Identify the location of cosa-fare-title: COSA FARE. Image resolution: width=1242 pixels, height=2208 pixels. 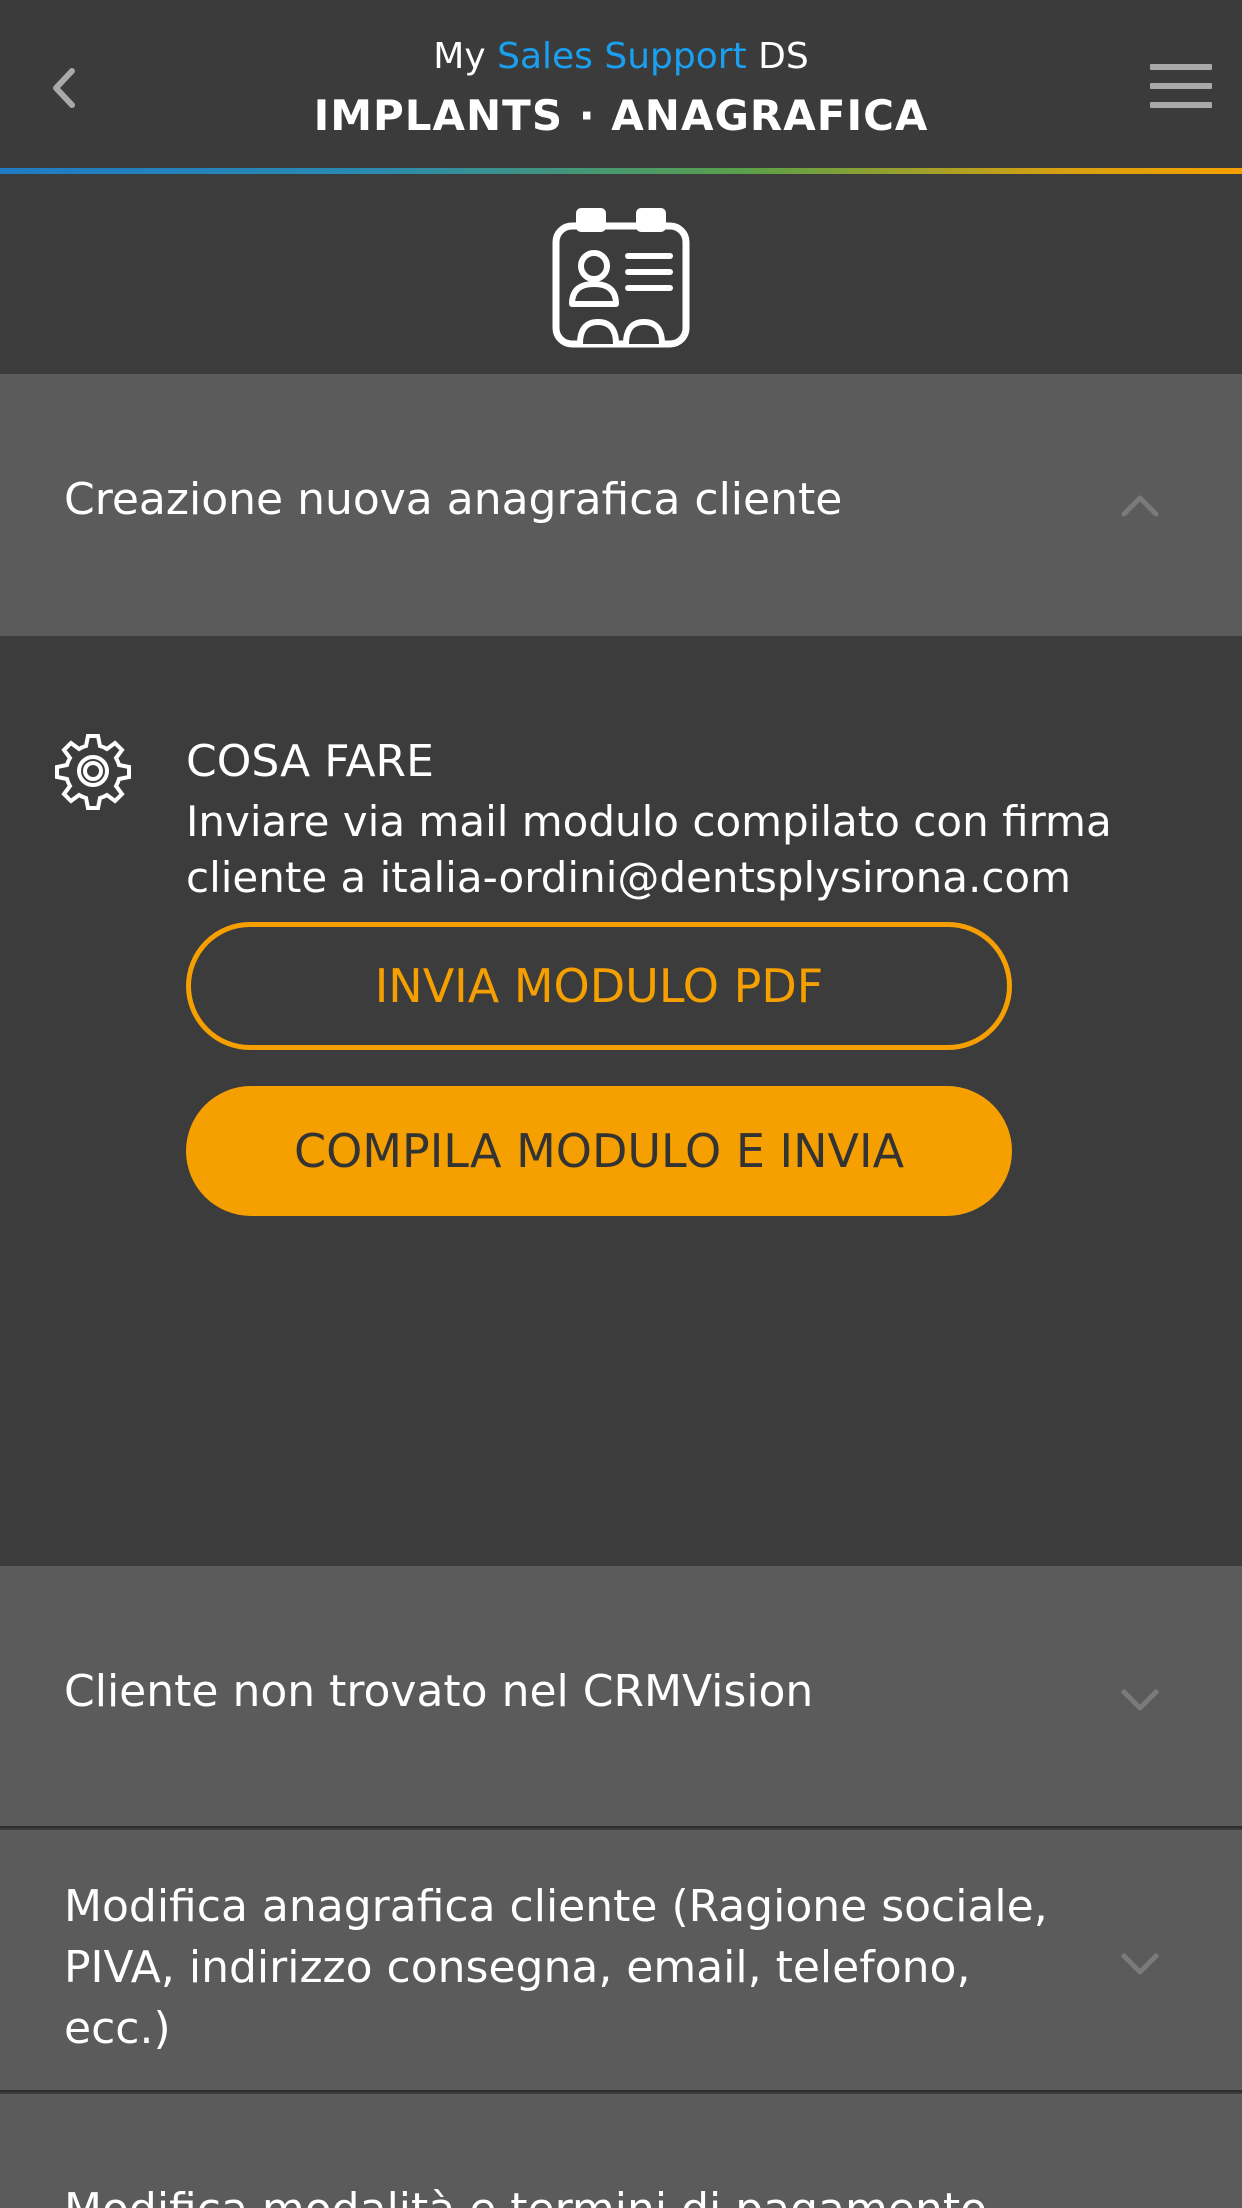
(310, 761).